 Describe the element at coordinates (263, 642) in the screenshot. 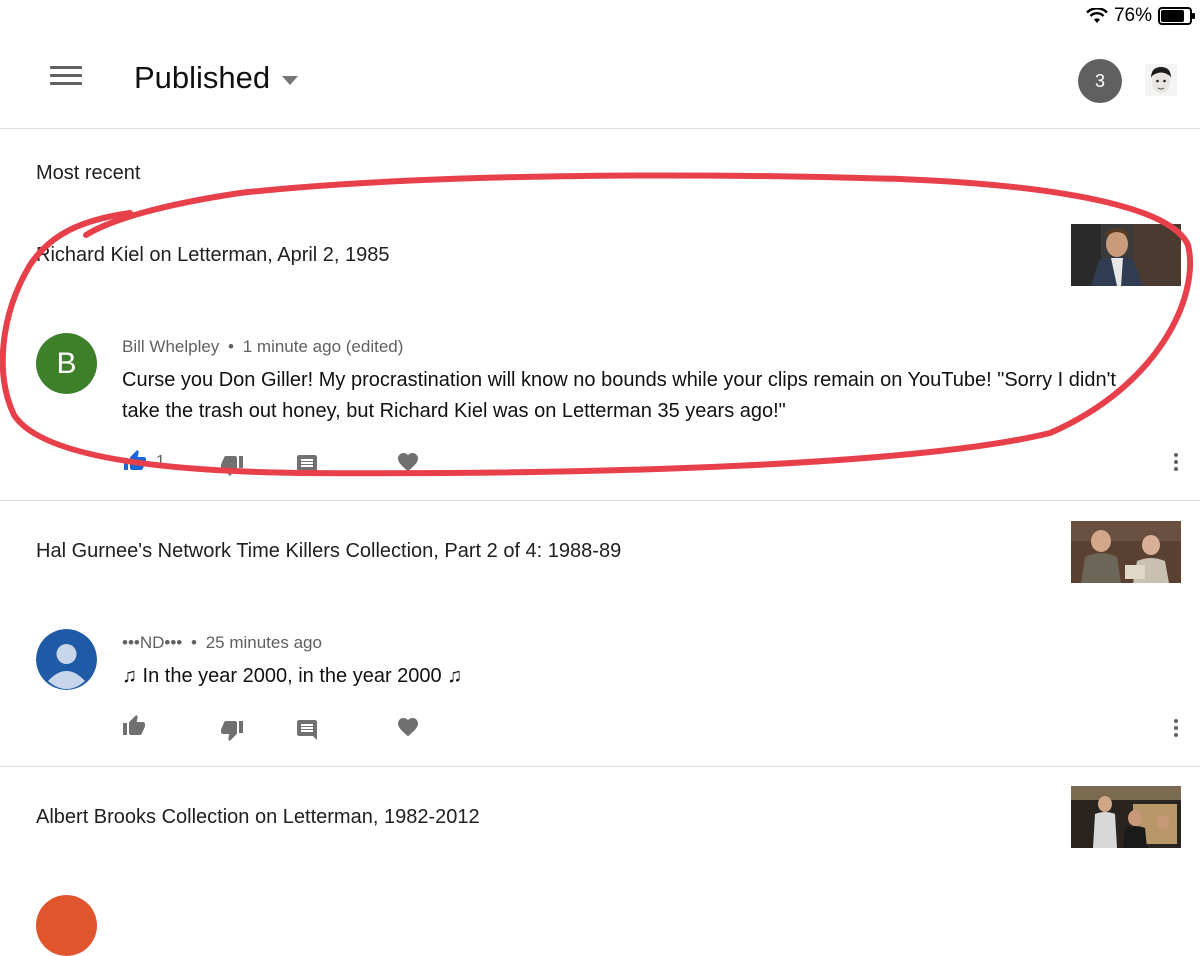

I see `comment-time: 25 minutes ago` at that location.